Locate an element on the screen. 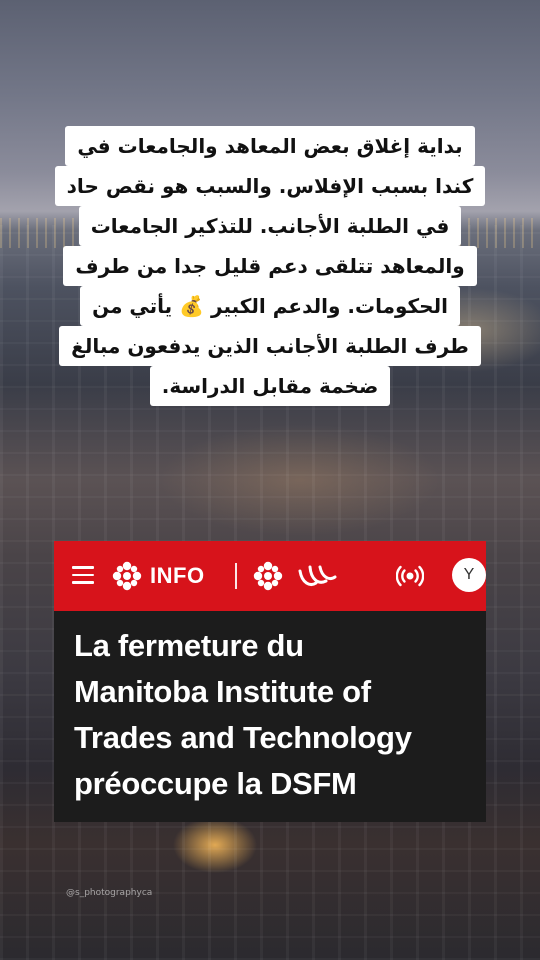 The width and height of the screenshot is (540, 960). cbc-top-bar: INFO Y is located at coordinates (270, 576).